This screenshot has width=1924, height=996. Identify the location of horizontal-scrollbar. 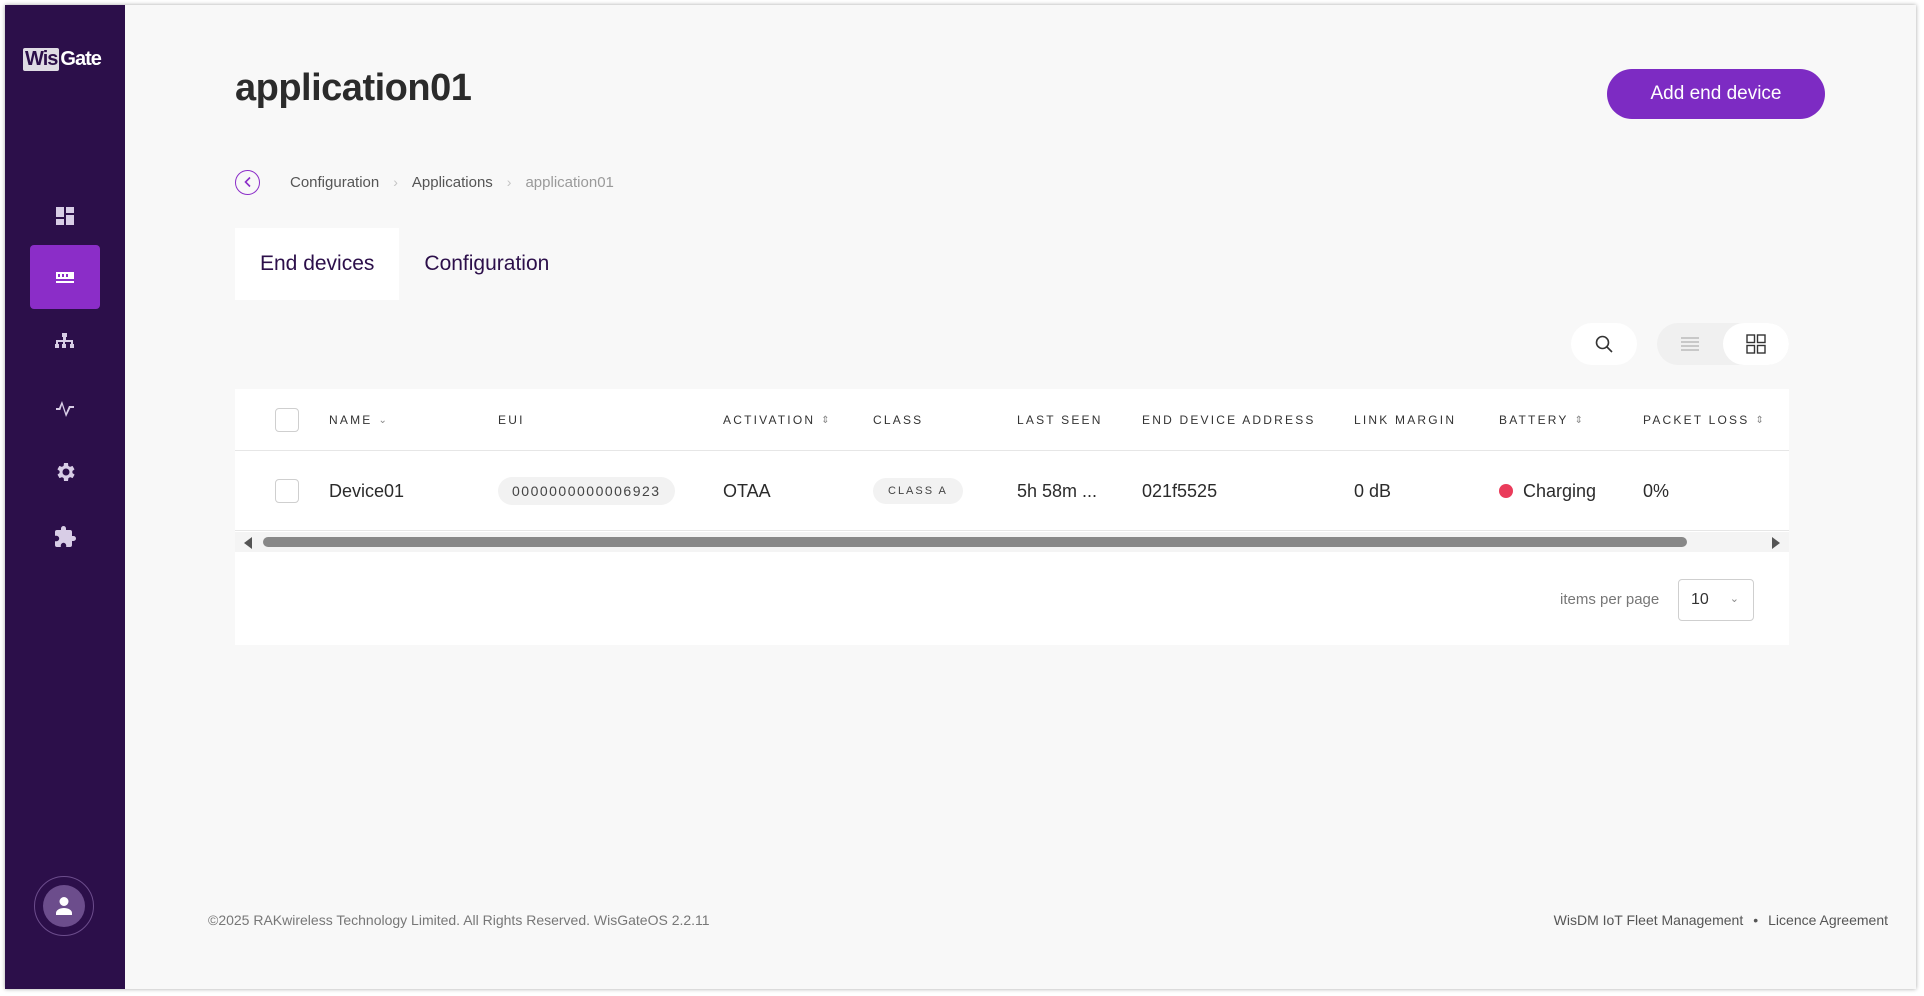
(1012, 542).